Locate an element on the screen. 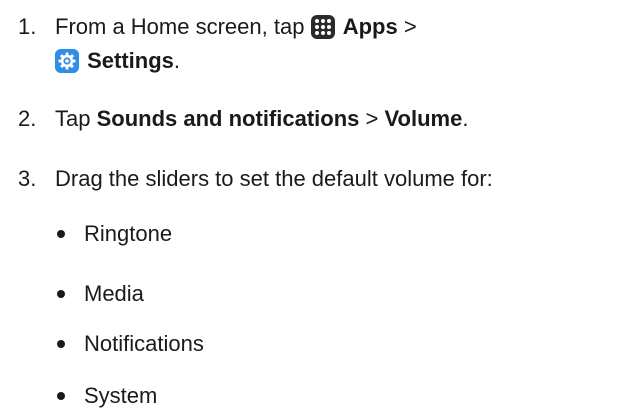 This screenshot has width=640, height=412. step-2-period: . is located at coordinates (465, 118).